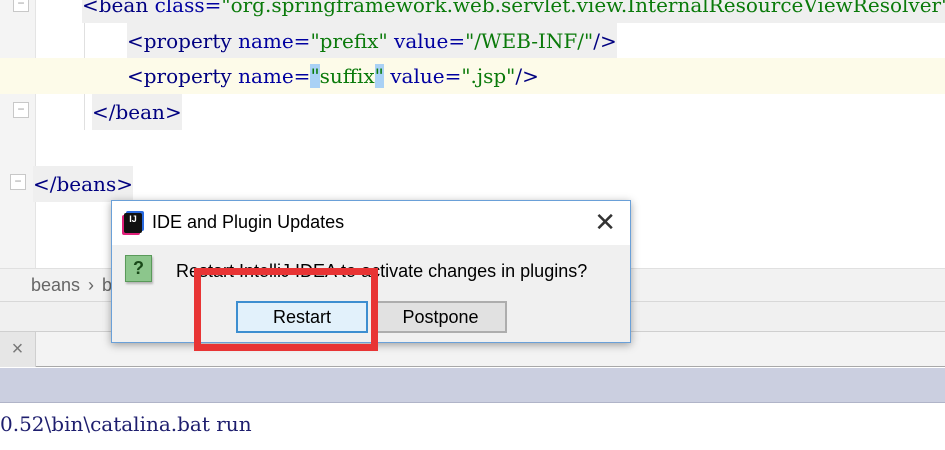  Describe the element at coordinates (302, 317) in the screenshot. I see `restart-button: Restart` at that location.